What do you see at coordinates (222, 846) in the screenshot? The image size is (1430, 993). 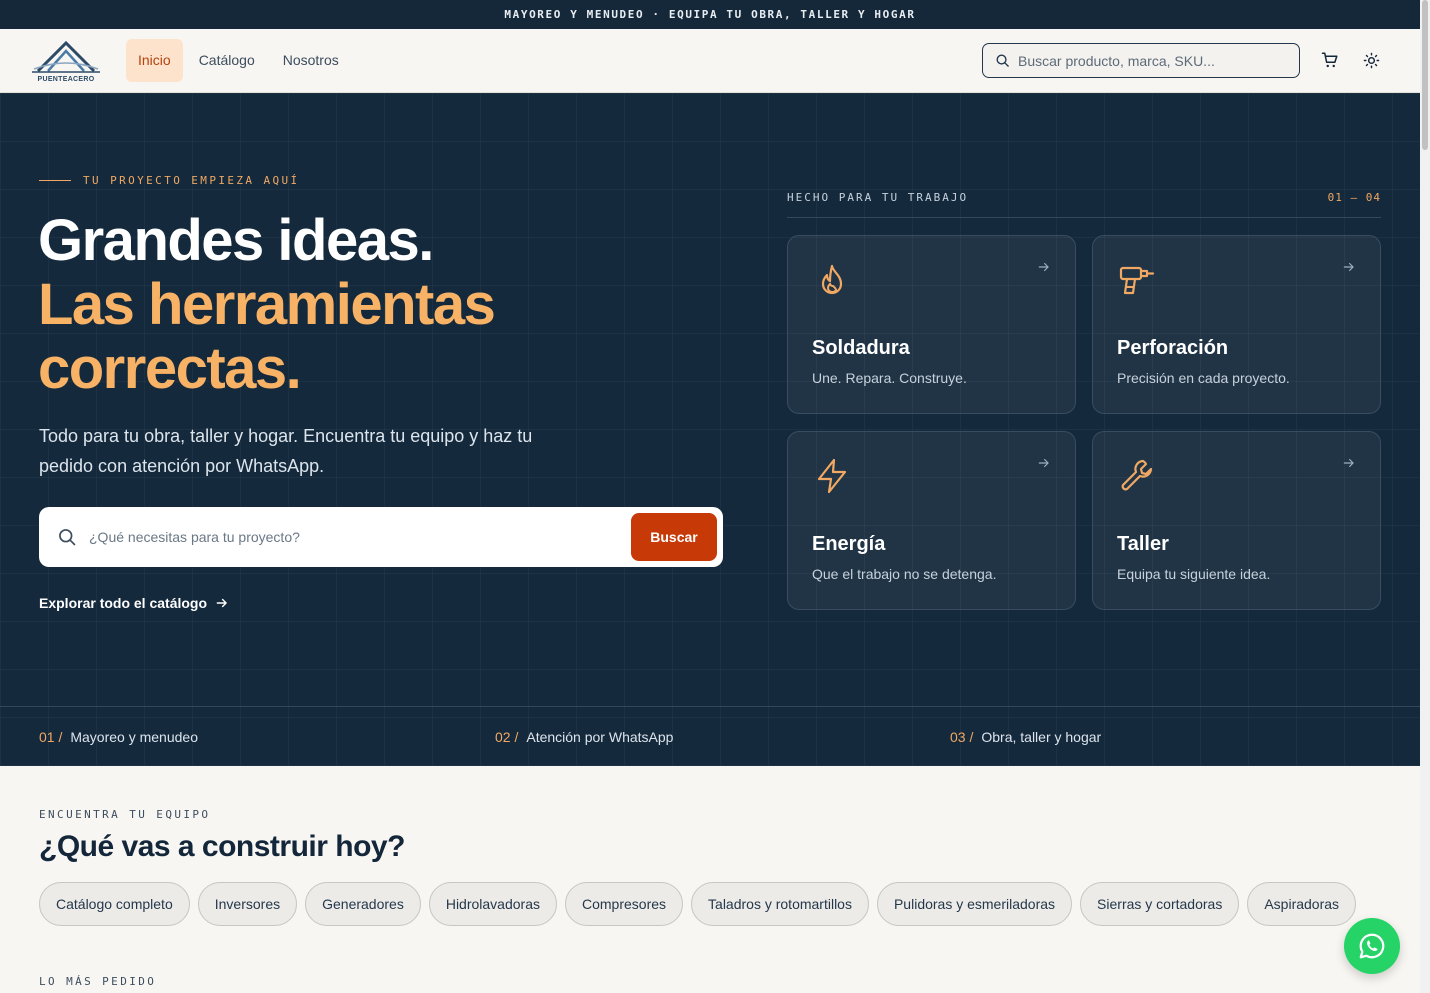 I see `categories-title: ¿Qué vas a construir hoy?` at bounding box center [222, 846].